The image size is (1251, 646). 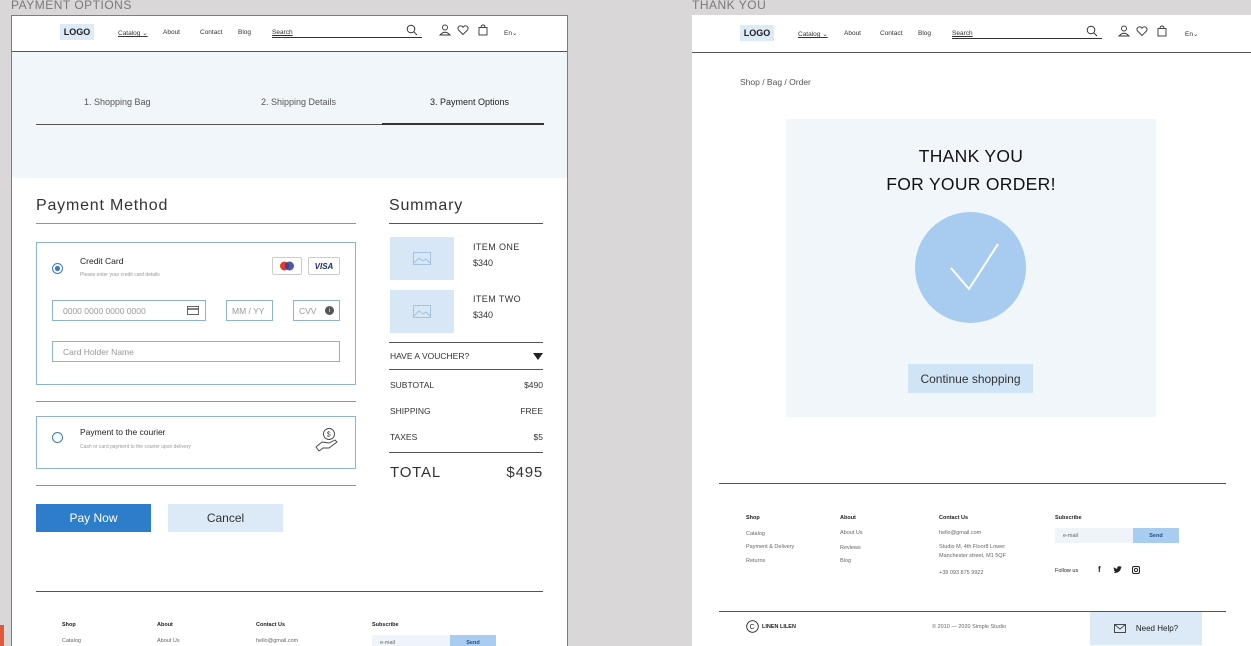 I want to click on mastercard-icon, so click(x=287, y=266).